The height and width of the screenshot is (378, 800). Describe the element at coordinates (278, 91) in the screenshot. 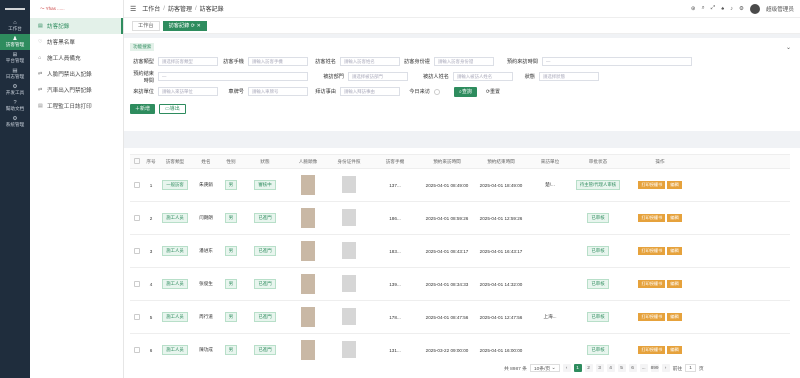

I see `filter-input: 請輸入車牌号` at that location.